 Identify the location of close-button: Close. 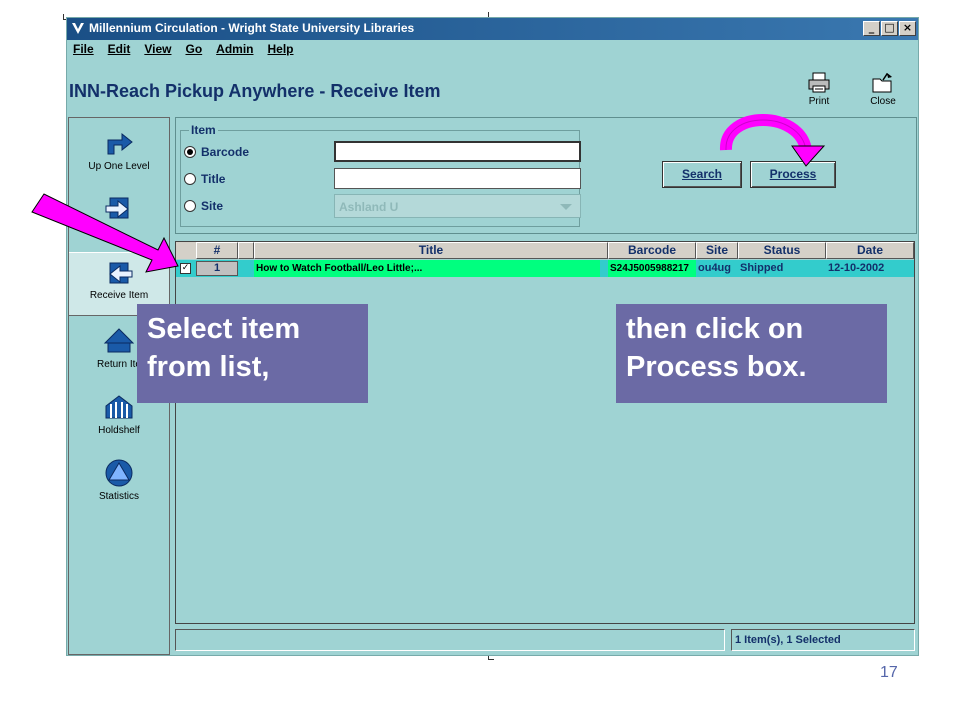
(883, 89).